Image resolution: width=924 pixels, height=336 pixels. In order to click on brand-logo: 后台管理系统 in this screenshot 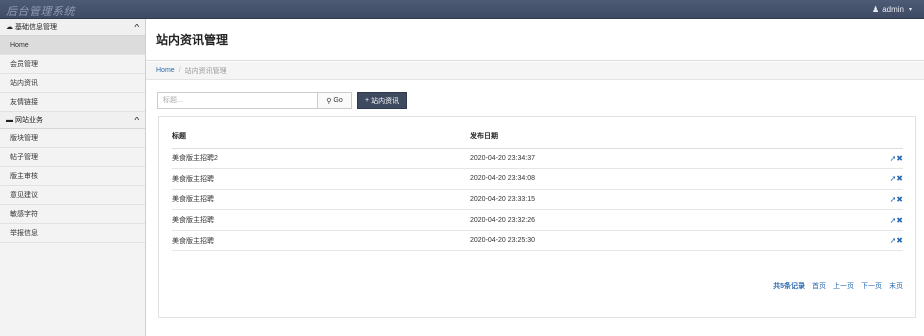, I will do `click(40, 12)`.